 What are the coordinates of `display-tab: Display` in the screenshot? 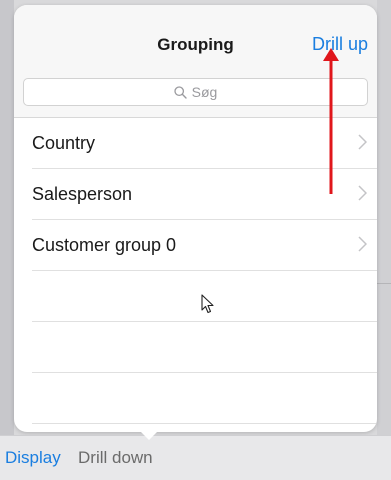 It's located at (33, 458).